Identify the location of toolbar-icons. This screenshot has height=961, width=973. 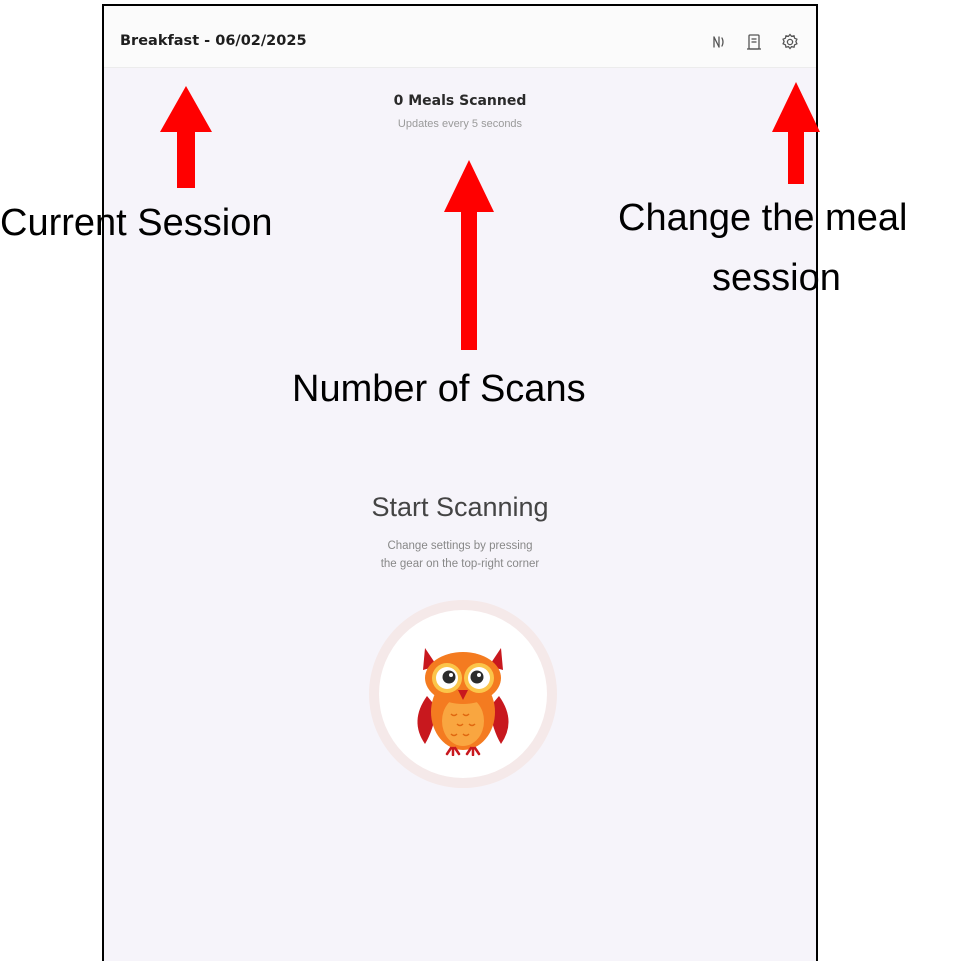
(754, 42).